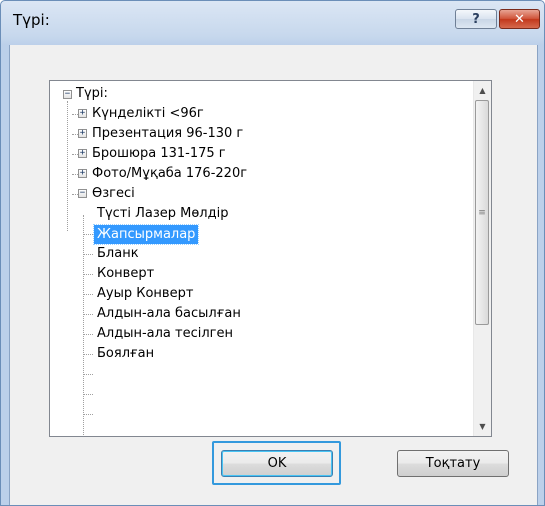 Image resolution: width=545 pixels, height=506 pixels. I want to click on tree-item-paper-type: Бланк, so click(118, 254).